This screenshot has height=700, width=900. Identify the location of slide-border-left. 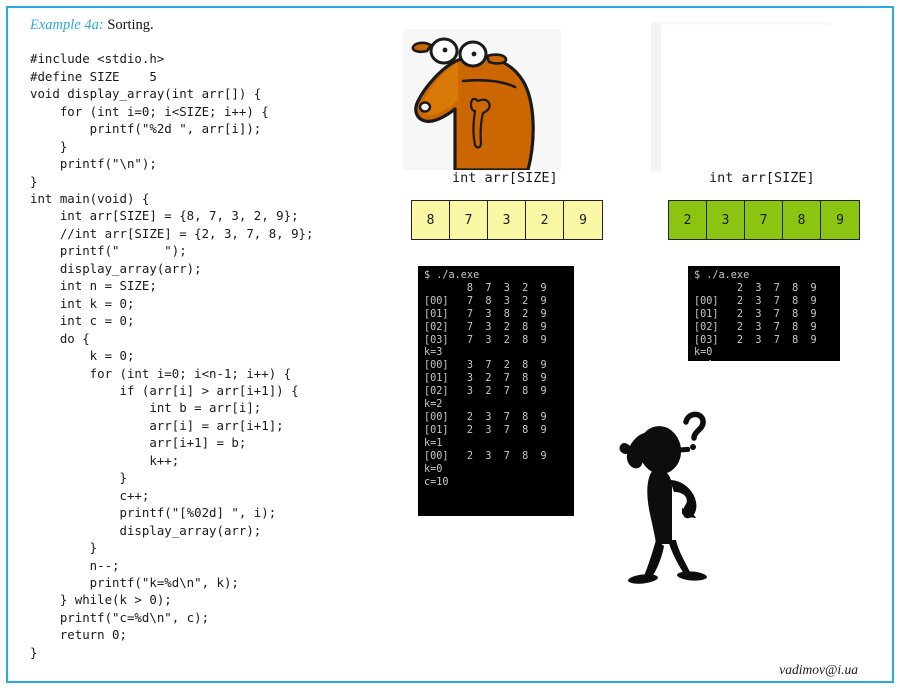
(7, 344).